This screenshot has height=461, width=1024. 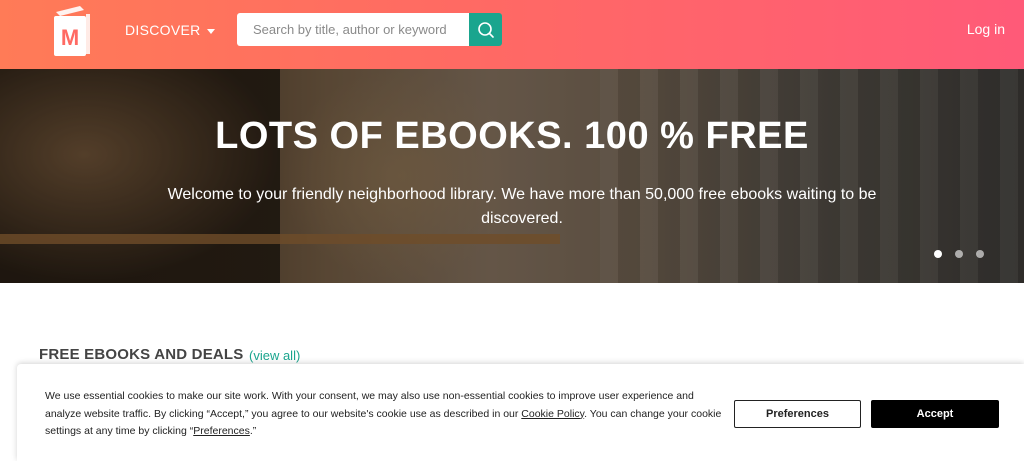 What do you see at coordinates (512, 136) in the screenshot?
I see `hero-title: LOTS OF EBOOKS. 100 % FREE` at bounding box center [512, 136].